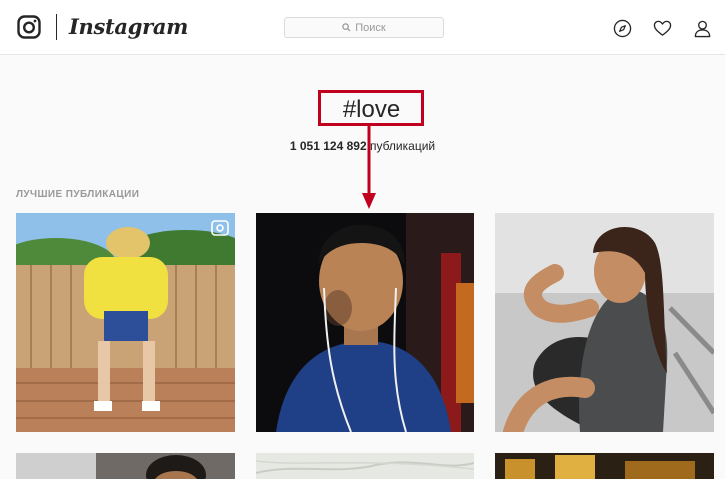 This screenshot has width=725, height=479. I want to click on video-icon, so click(220, 228).